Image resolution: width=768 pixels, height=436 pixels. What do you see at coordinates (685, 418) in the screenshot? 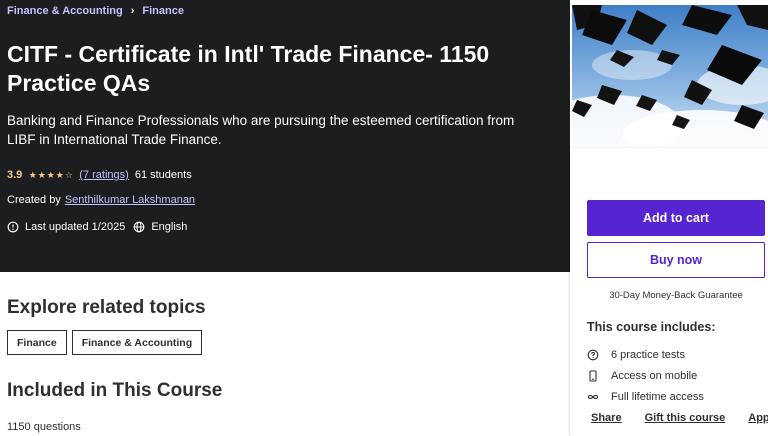
I see `gift-course-link: Gift this course` at bounding box center [685, 418].